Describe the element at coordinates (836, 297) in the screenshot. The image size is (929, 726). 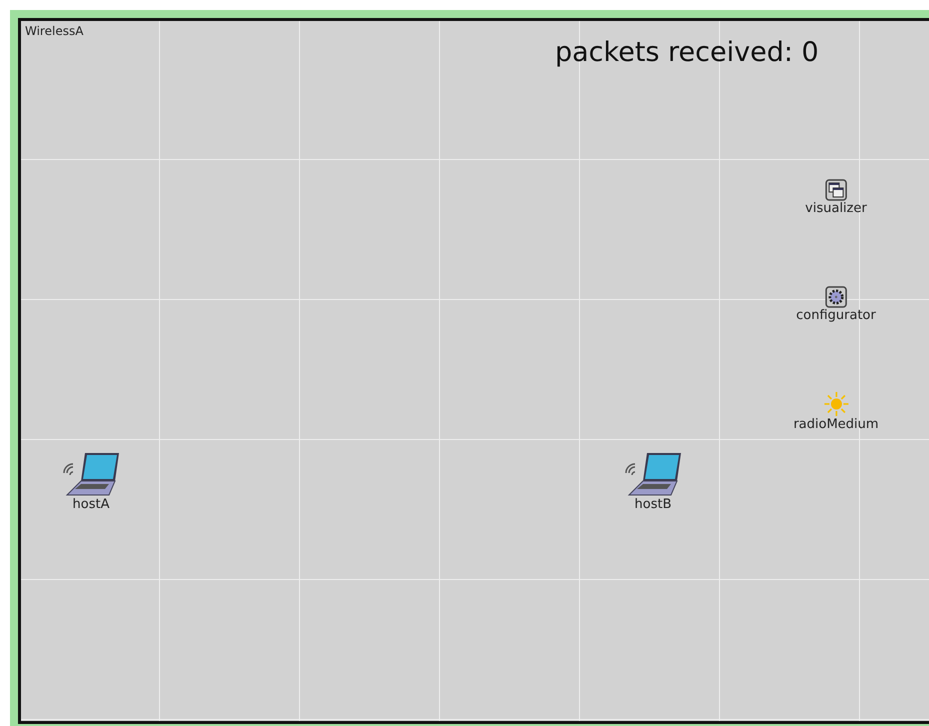
I see `gear-icon` at that location.